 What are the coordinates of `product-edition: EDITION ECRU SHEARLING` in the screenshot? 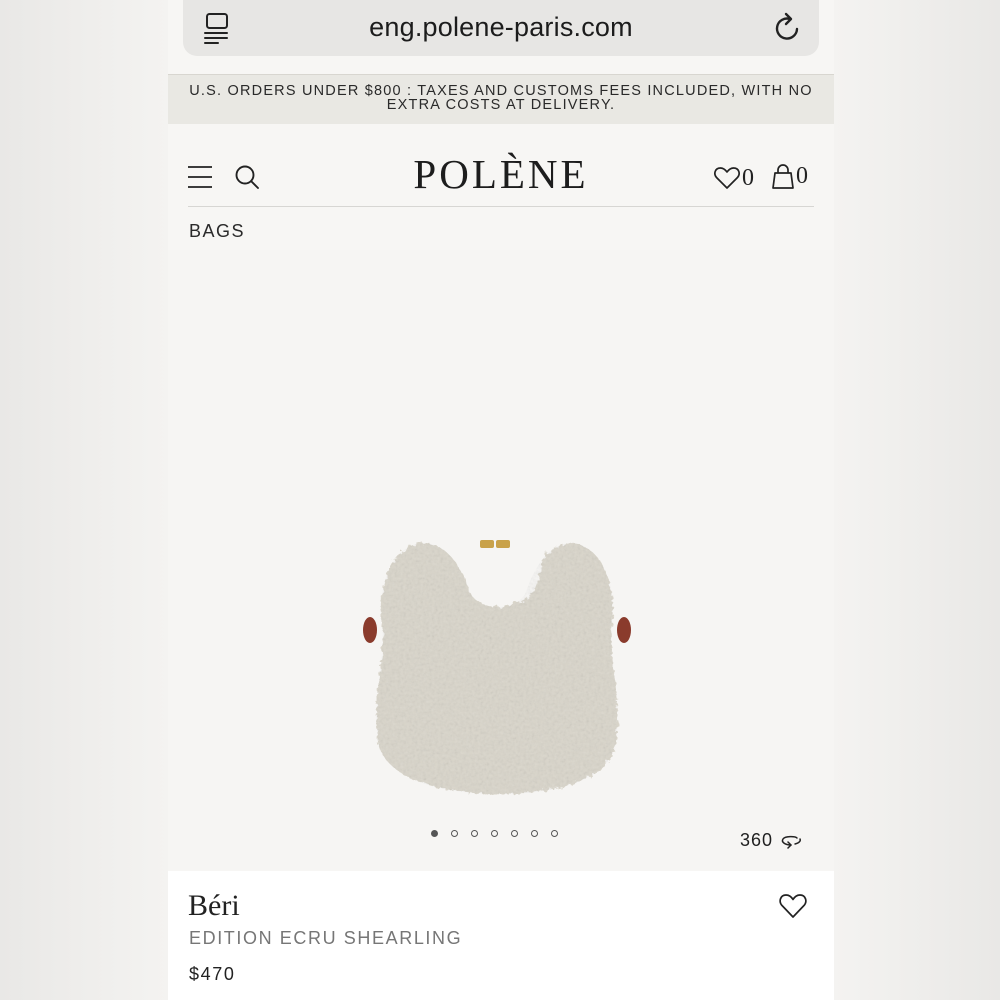 It's located at (326, 938).